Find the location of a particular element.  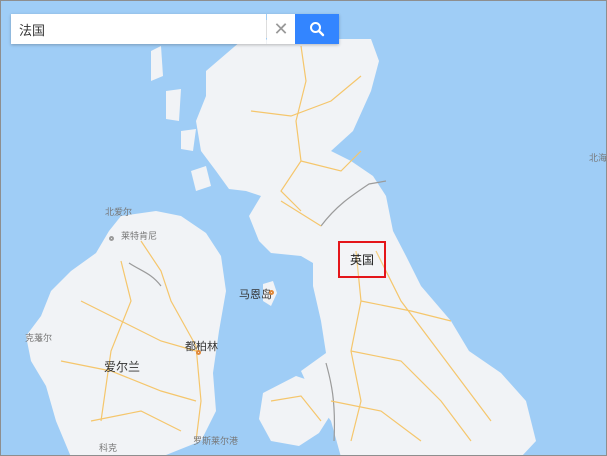

search-bar: ✕ is located at coordinates (175, 29).